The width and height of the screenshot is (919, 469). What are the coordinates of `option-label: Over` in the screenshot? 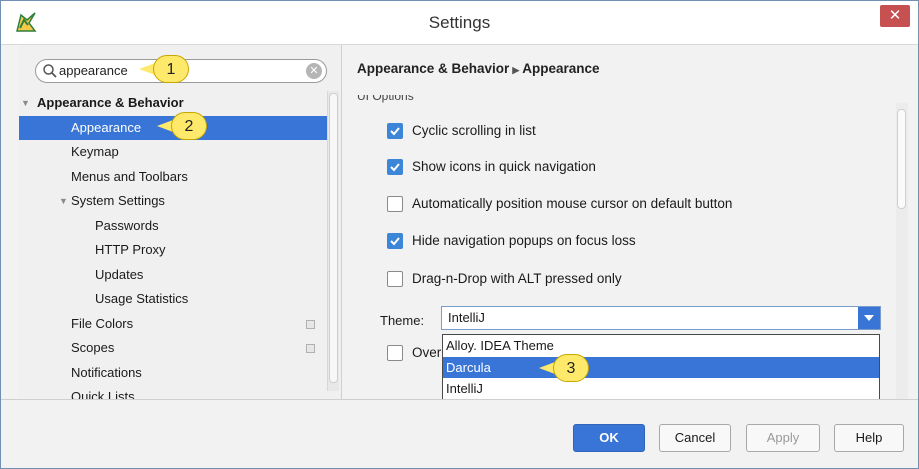 It's located at (427, 352).